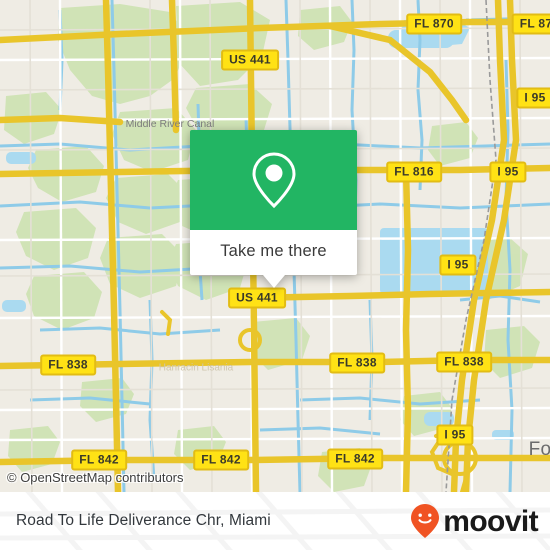 This screenshot has width=550, height=550. Describe the element at coordinates (196, 368) in the screenshot. I see `map-text-label: Hanracin Lisania` at that location.